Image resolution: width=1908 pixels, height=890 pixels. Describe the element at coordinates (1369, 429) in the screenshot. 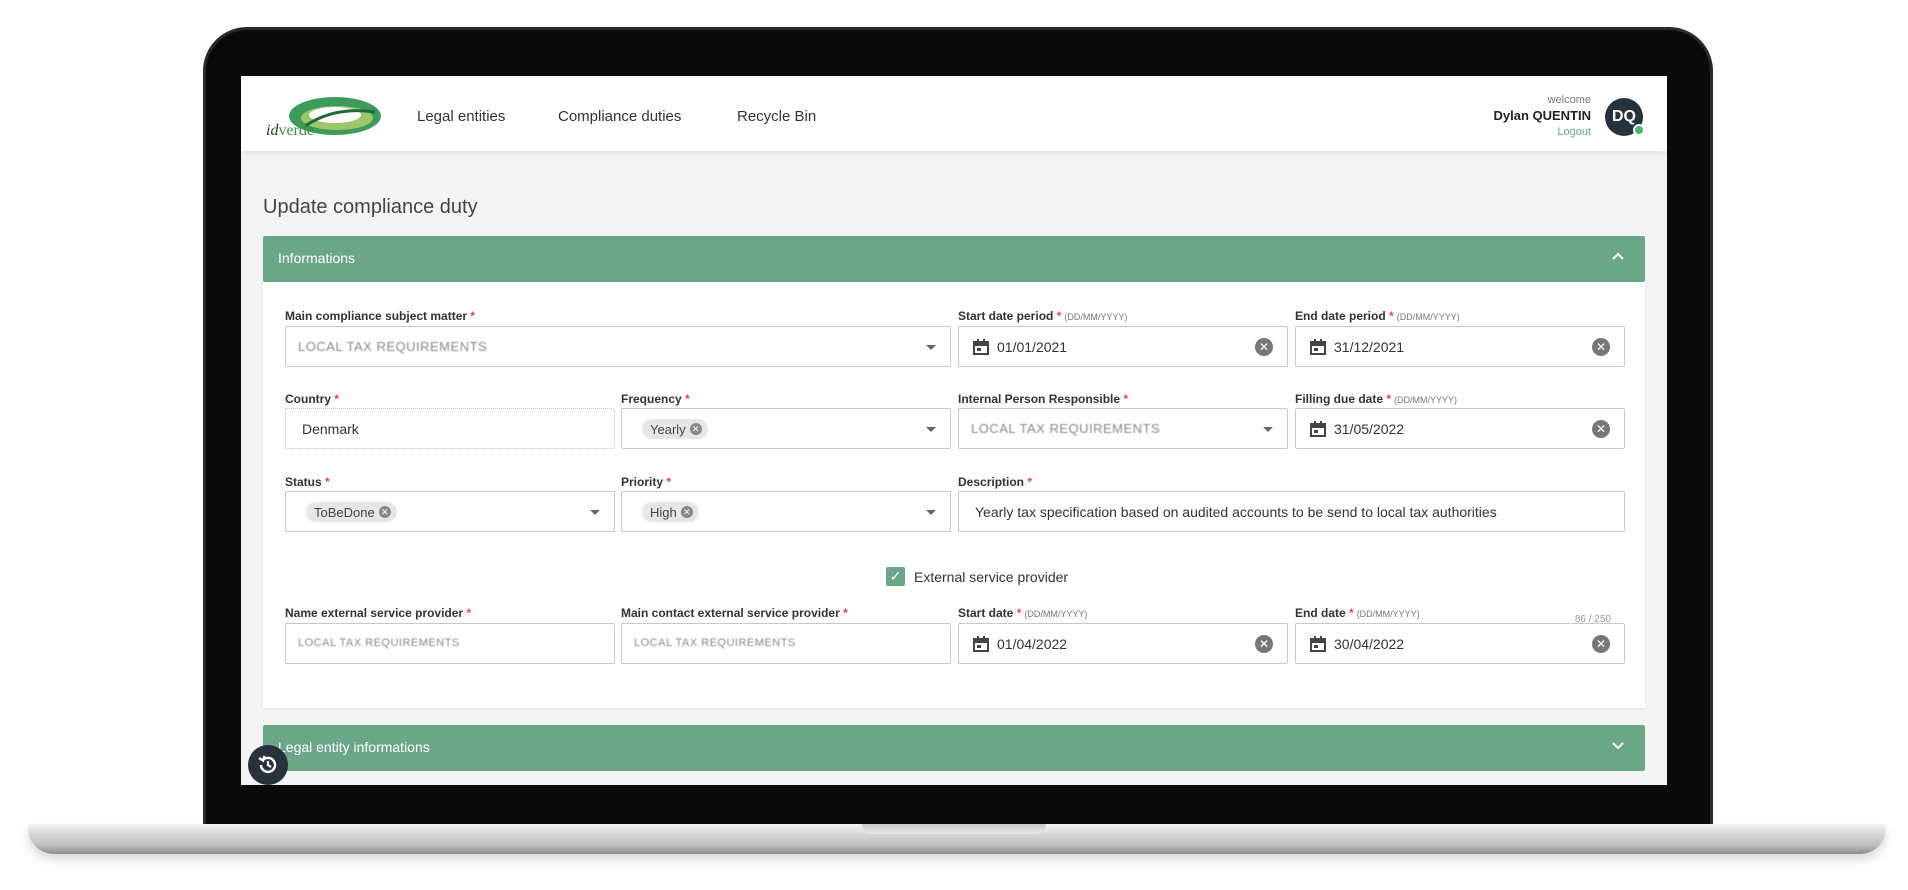

I see `filling-due-value: 31/05/2022` at that location.